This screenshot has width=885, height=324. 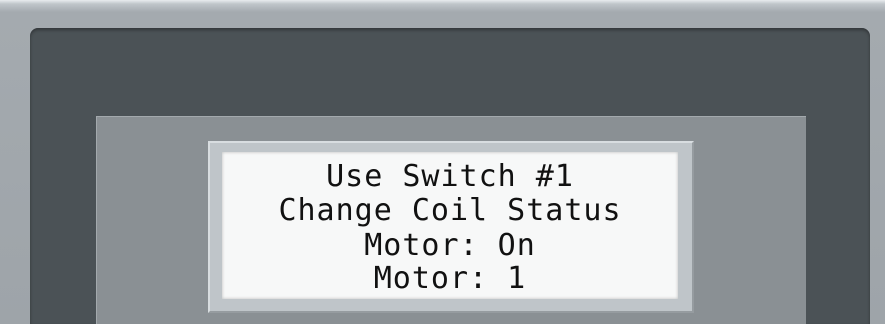 I want to click on lcd-line-3: Motor: On, so click(x=450, y=245).